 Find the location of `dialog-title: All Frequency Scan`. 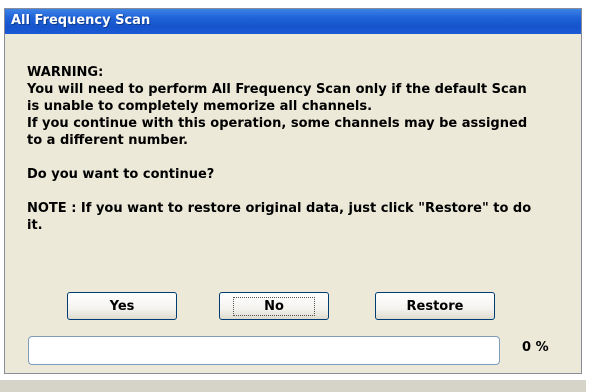

dialog-title: All Frequency Scan is located at coordinates (81, 20).